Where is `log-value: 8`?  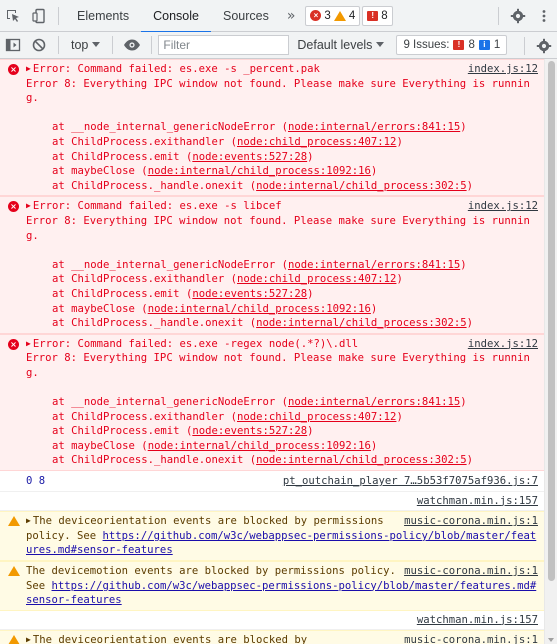 log-value: 8 is located at coordinates (42, 481).